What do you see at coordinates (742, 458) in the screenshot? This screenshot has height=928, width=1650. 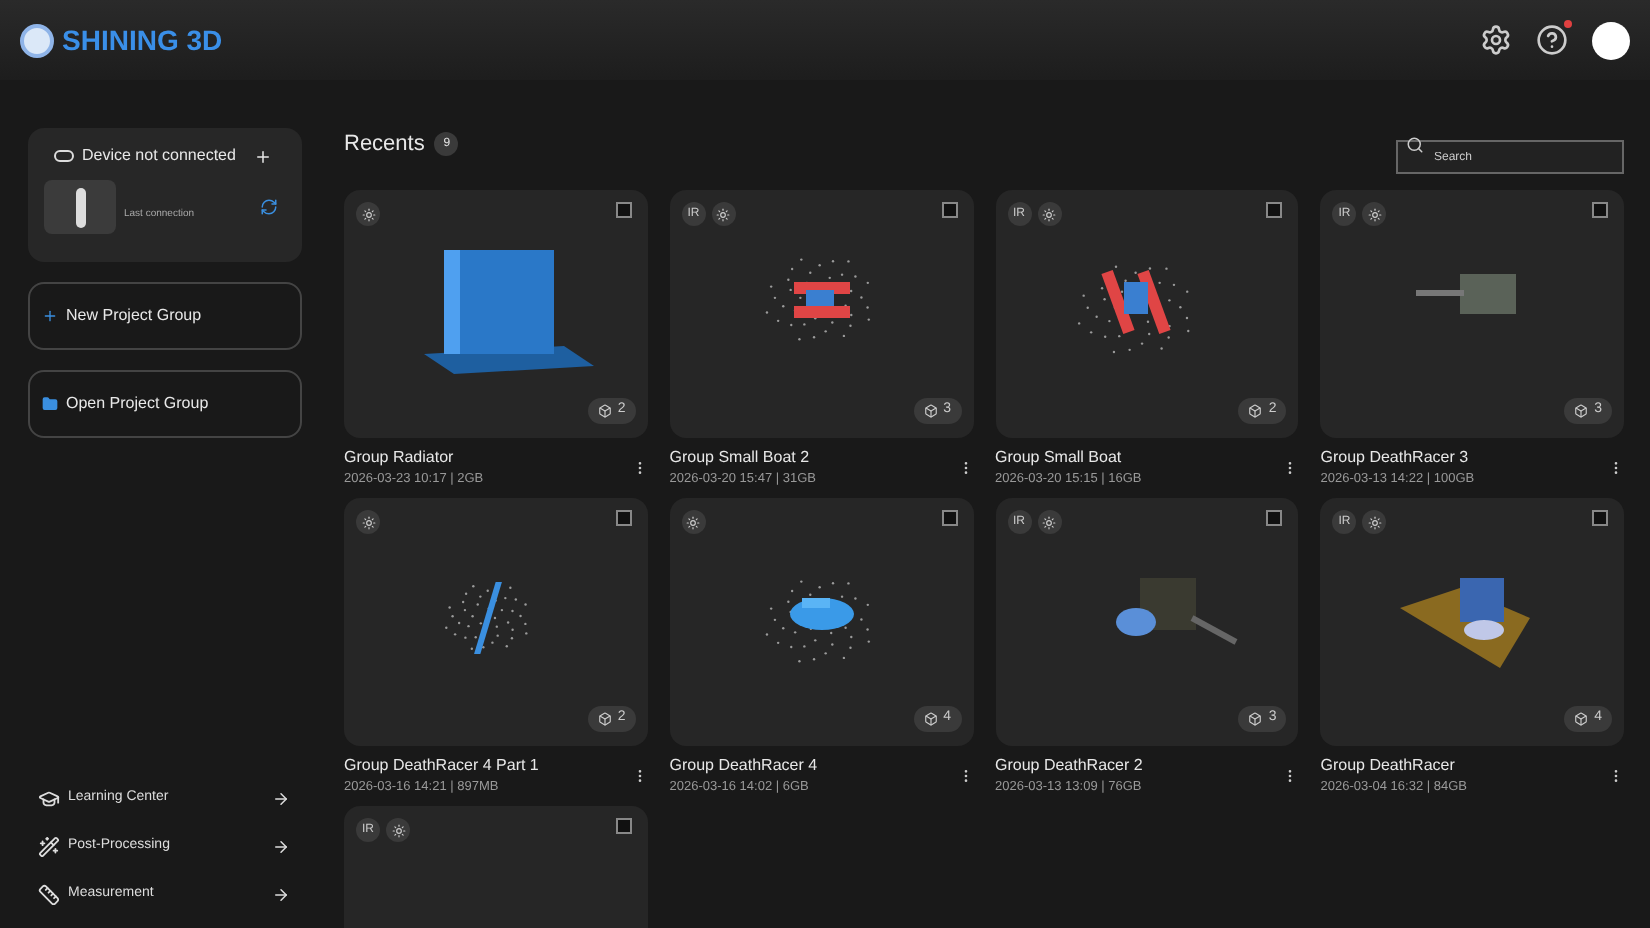 I see `project-name: Group Small Boat 2` at bounding box center [742, 458].